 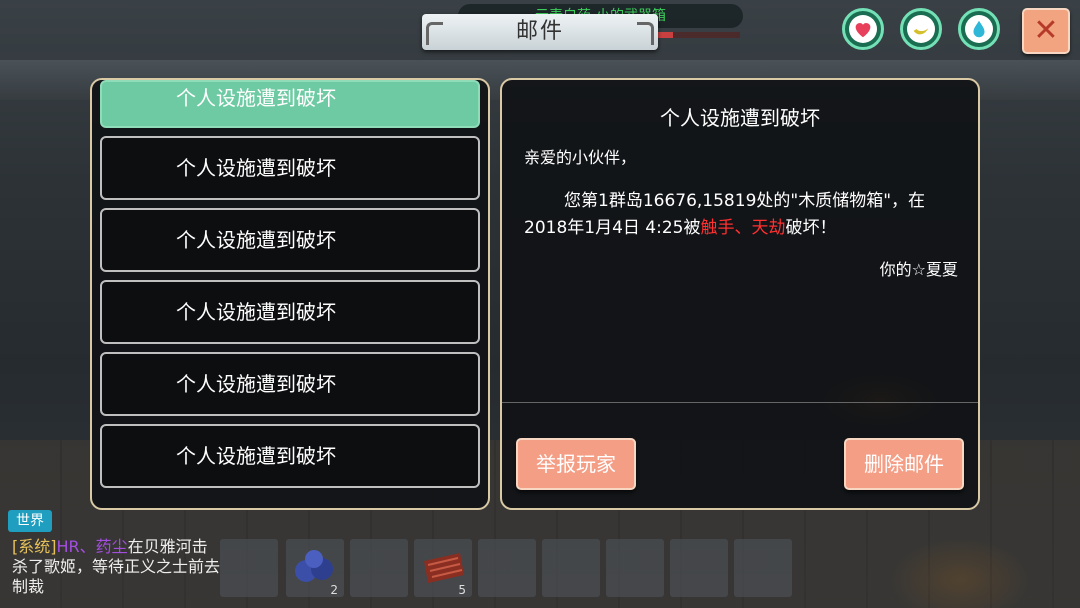 I want to click on page-title: 邮件, so click(x=539, y=31).